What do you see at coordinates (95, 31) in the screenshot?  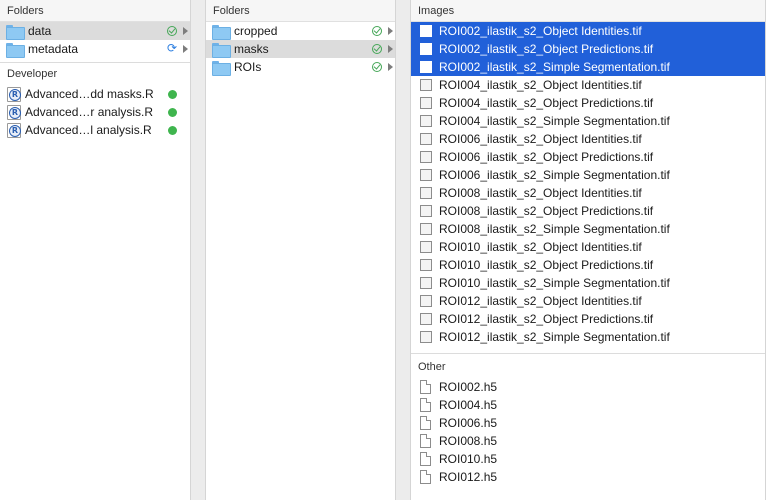 I see `folder-item-data: data` at bounding box center [95, 31].